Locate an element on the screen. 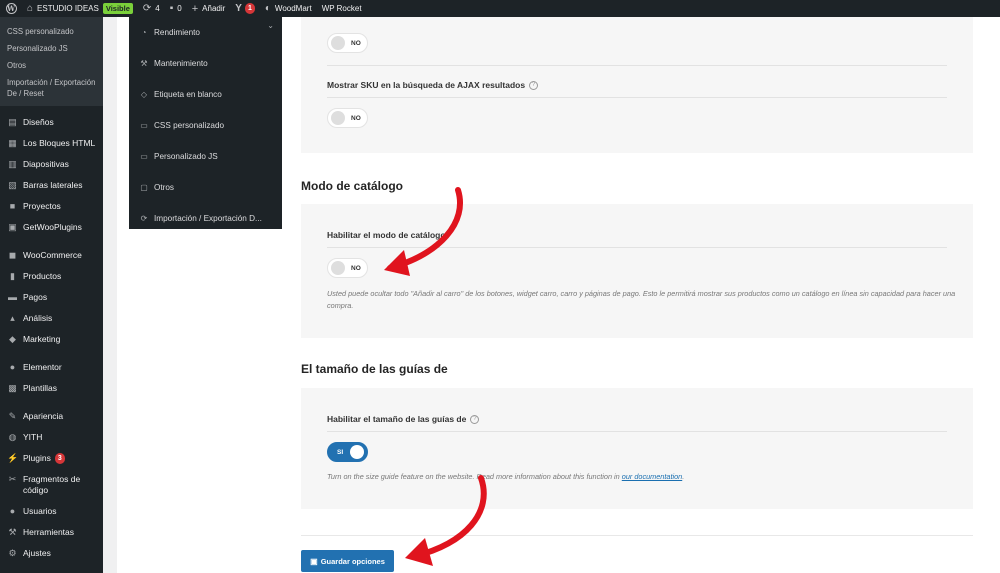  flyout-item-rendimiento: ◔ Rendimiento is located at coordinates (205, 32).